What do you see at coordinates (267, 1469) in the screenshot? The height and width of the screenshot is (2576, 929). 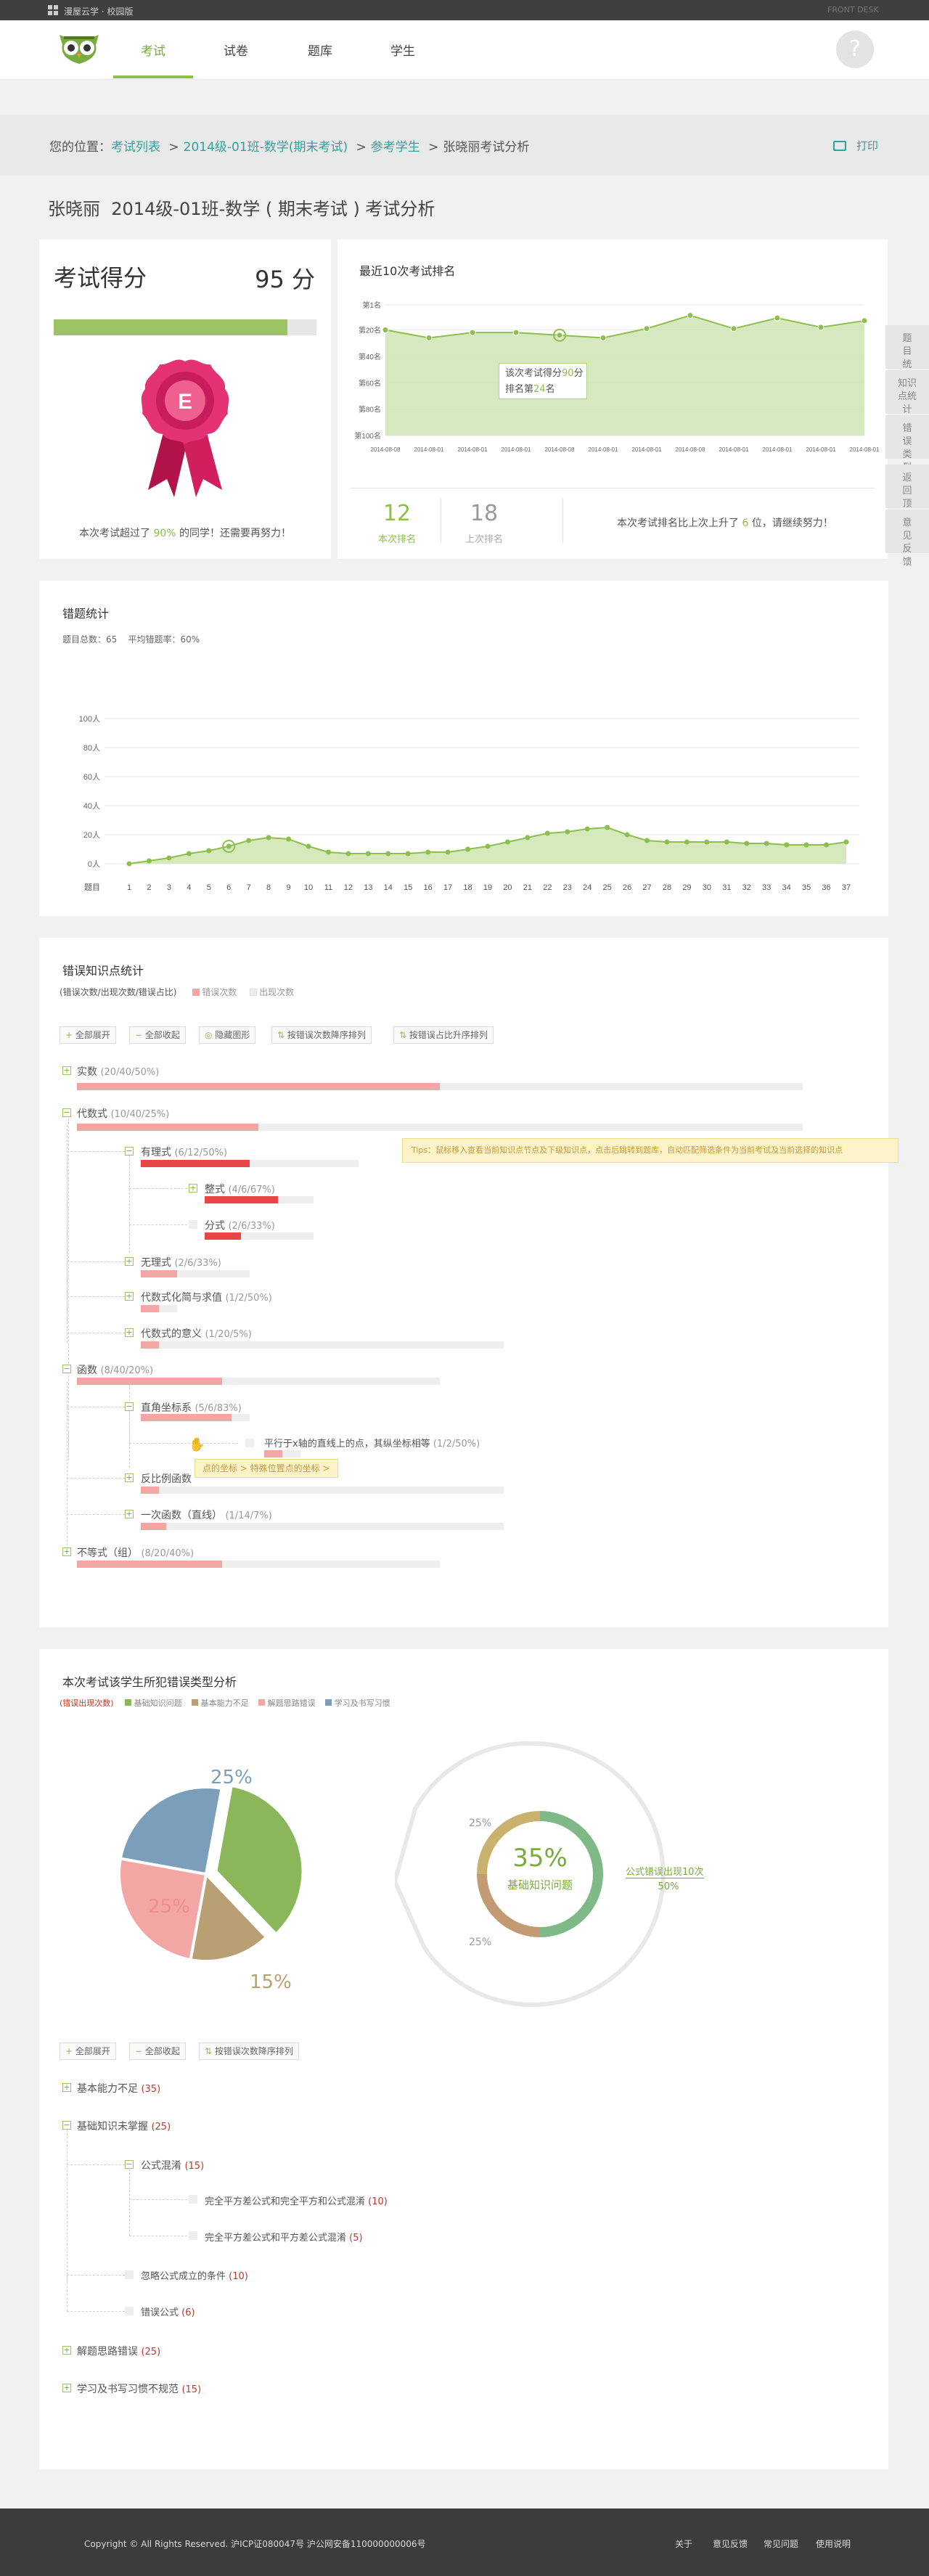 I see `kp-hover-tooltip: 点的坐标 > 特殊位置点的坐标 >` at bounding box center [267, 1469].